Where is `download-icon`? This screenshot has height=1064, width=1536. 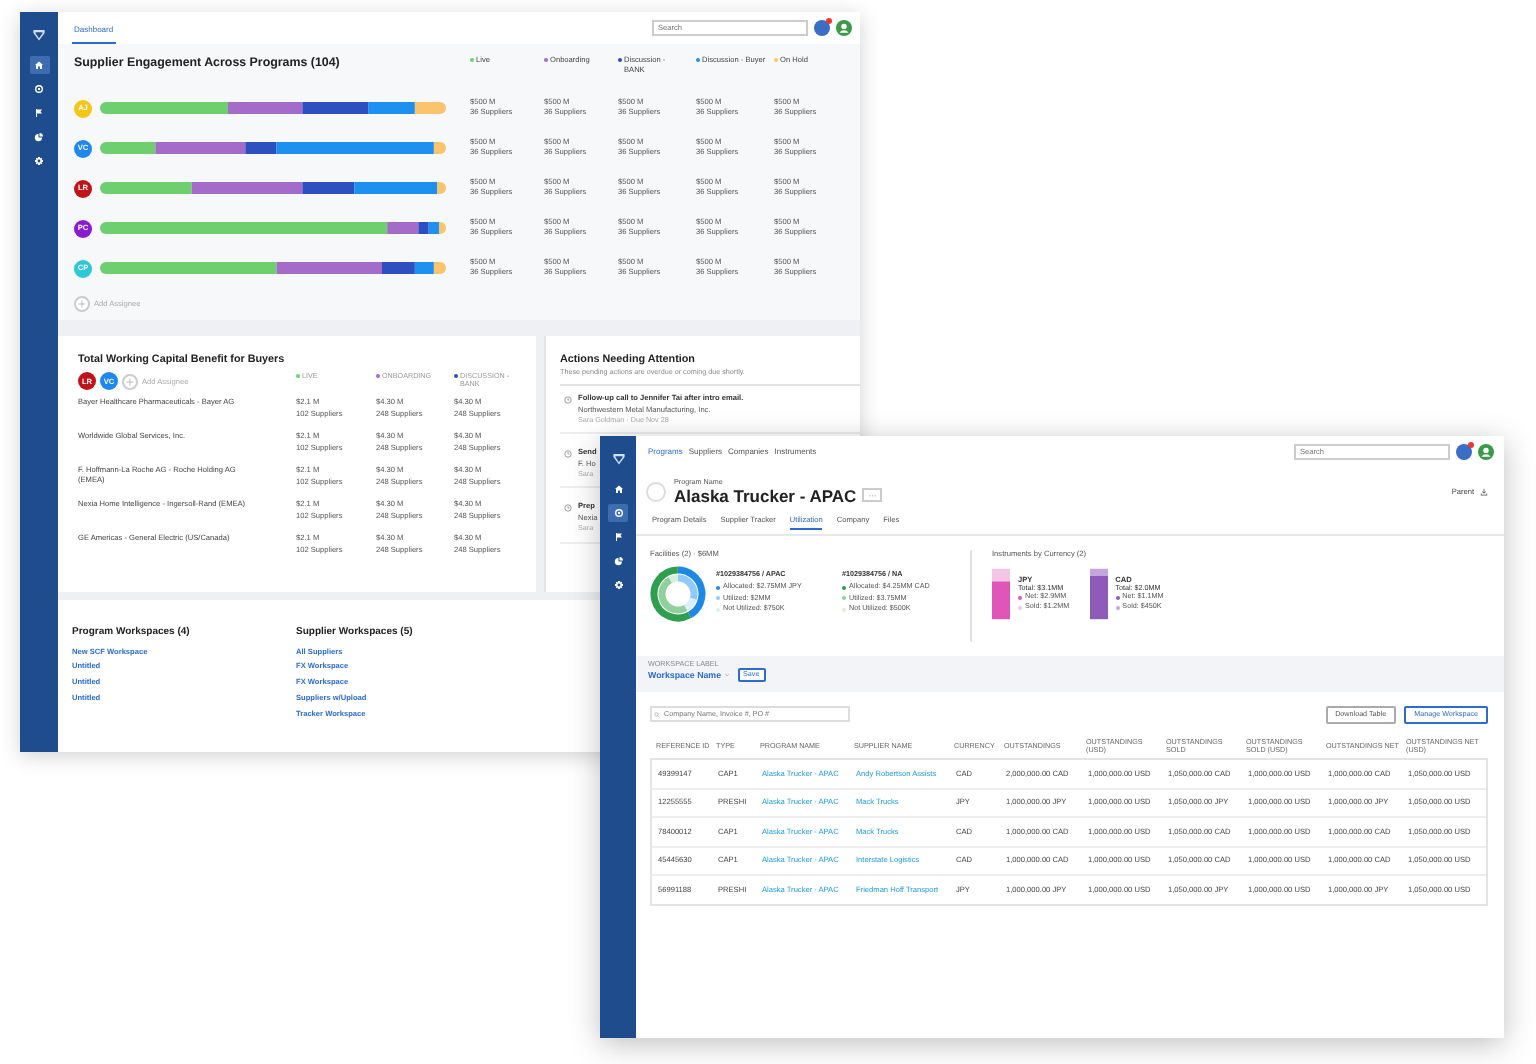
download-icon is located at coordinates (1484, 491).